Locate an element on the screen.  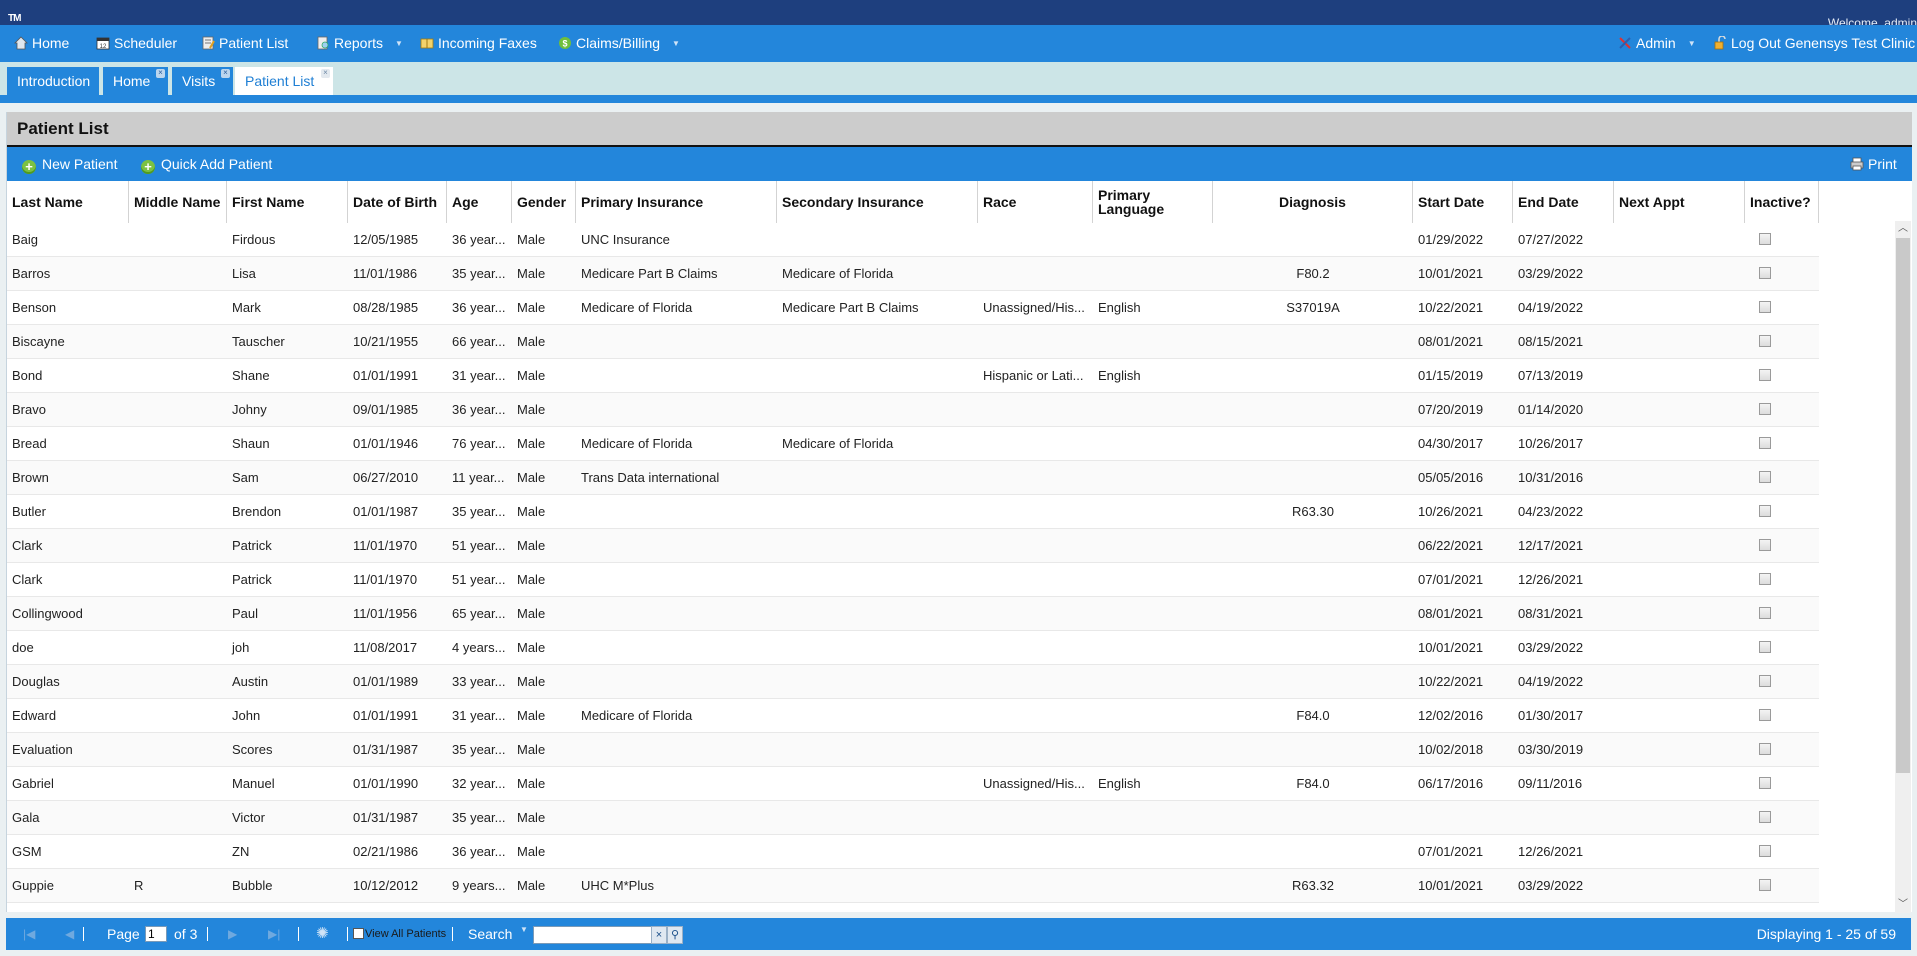
nav-incoming-faxes: Incoming Faxes is located at coordinates (478, 43).